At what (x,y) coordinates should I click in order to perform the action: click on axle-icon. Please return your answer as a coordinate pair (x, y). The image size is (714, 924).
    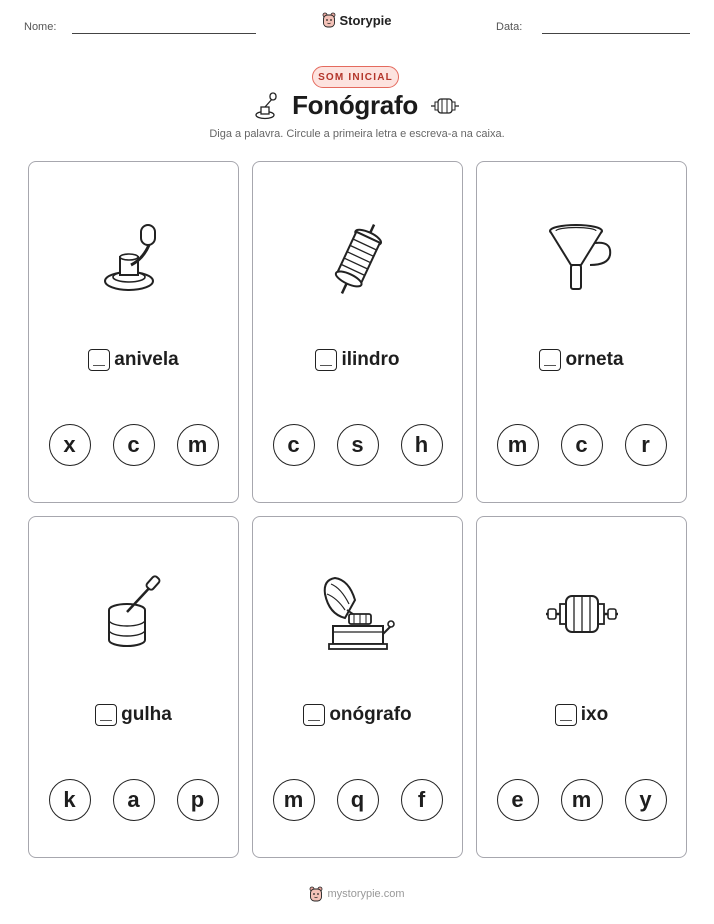
    Looking at the image, I should click on (581, 614).